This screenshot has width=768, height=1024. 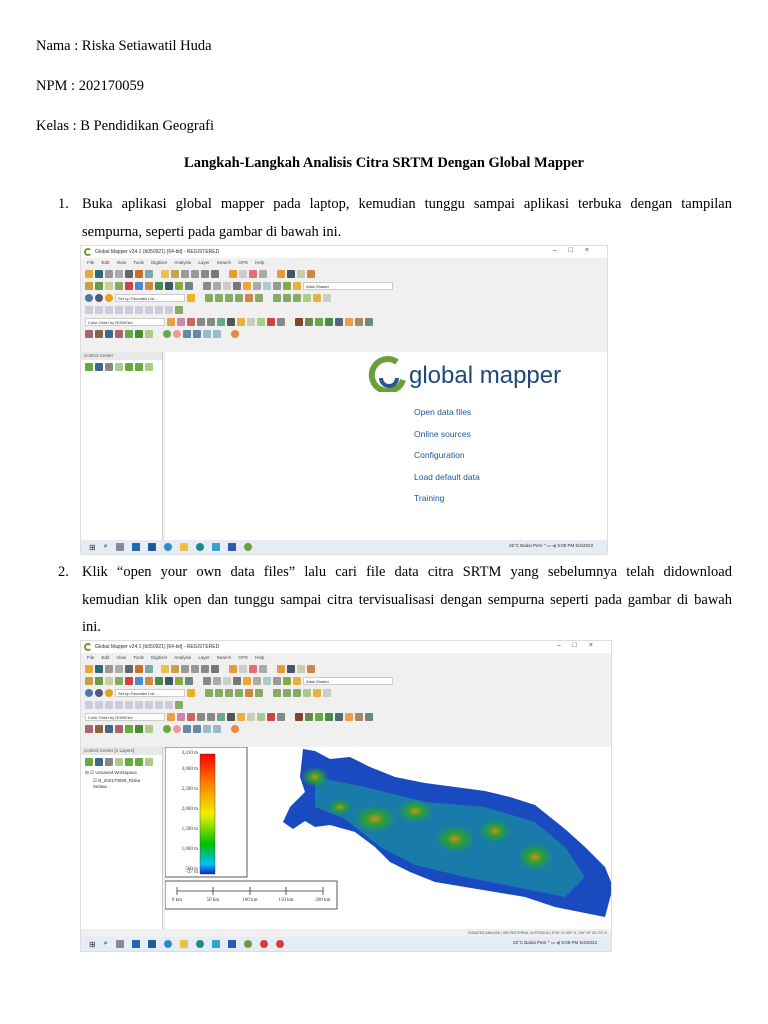 I want to click on student-npm: NPM : 202170059, so click(x=90, y=86).